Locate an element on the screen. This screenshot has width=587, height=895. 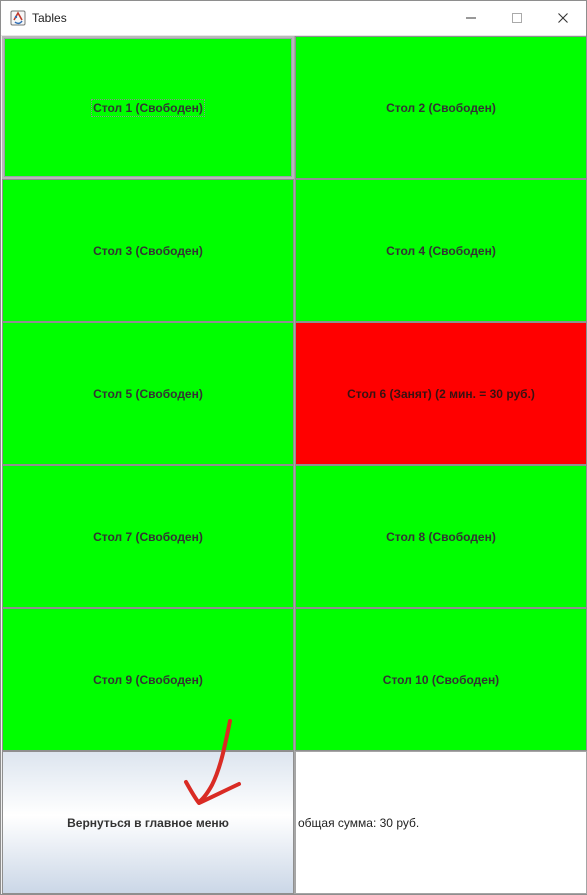
minimize-icon is located at coordinates (471, 18).